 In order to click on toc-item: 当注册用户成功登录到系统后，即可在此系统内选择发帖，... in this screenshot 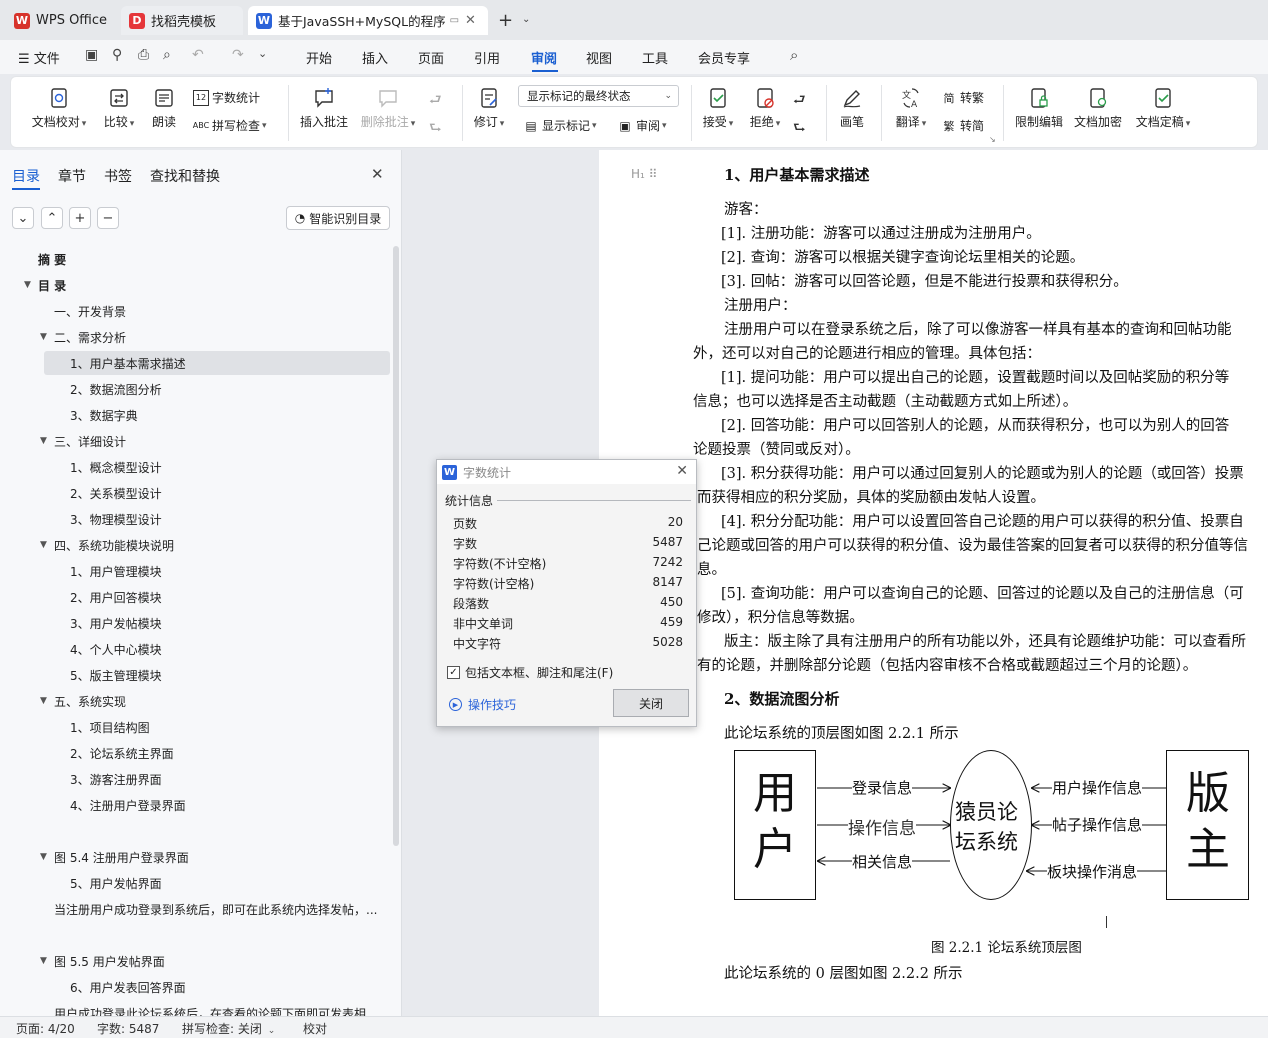, I will do `click(215, 909)`.